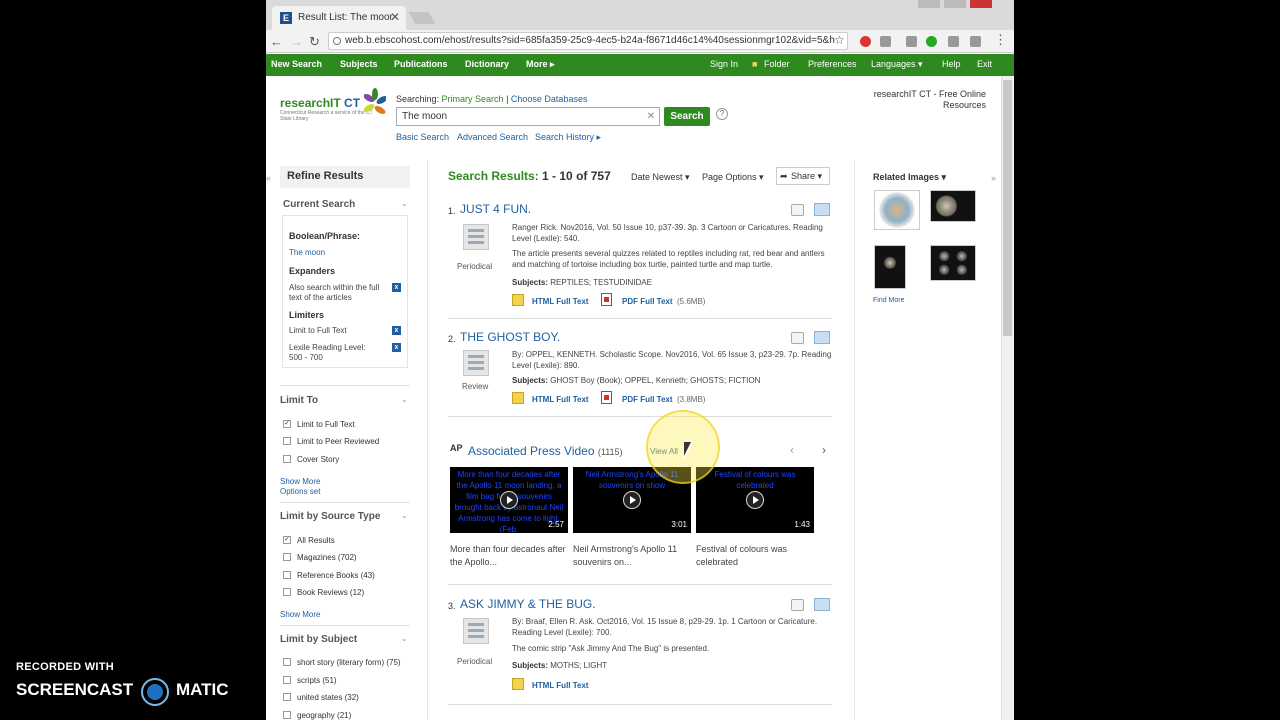  Describe the element at coordinates (909, 177) in the screenshot. I see `related-images-heading: Related Images ▾` at that location.